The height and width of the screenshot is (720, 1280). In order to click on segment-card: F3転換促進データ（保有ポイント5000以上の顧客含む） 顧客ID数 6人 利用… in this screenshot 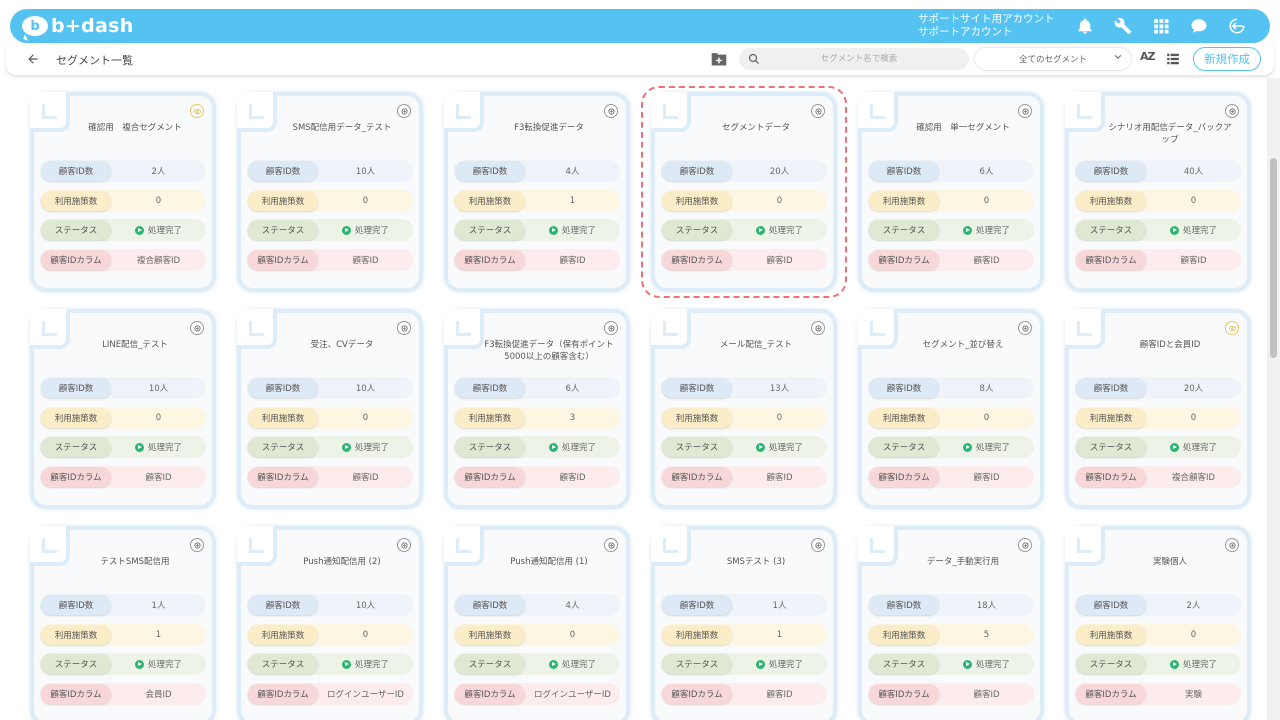, I will do `click(537, 409)`.